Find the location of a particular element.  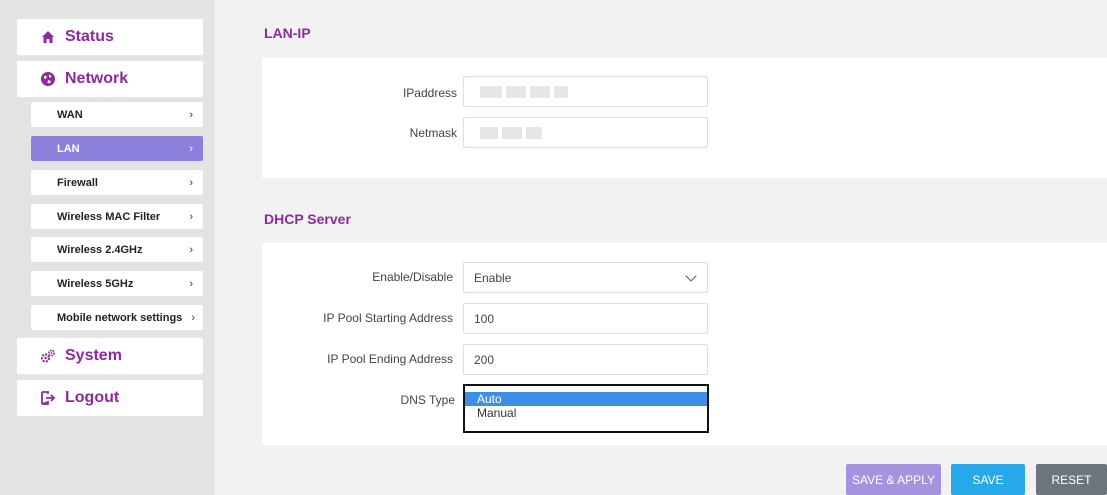

sidebar-subitem-firewall: Firewall › is located at coordinates (117, 182).